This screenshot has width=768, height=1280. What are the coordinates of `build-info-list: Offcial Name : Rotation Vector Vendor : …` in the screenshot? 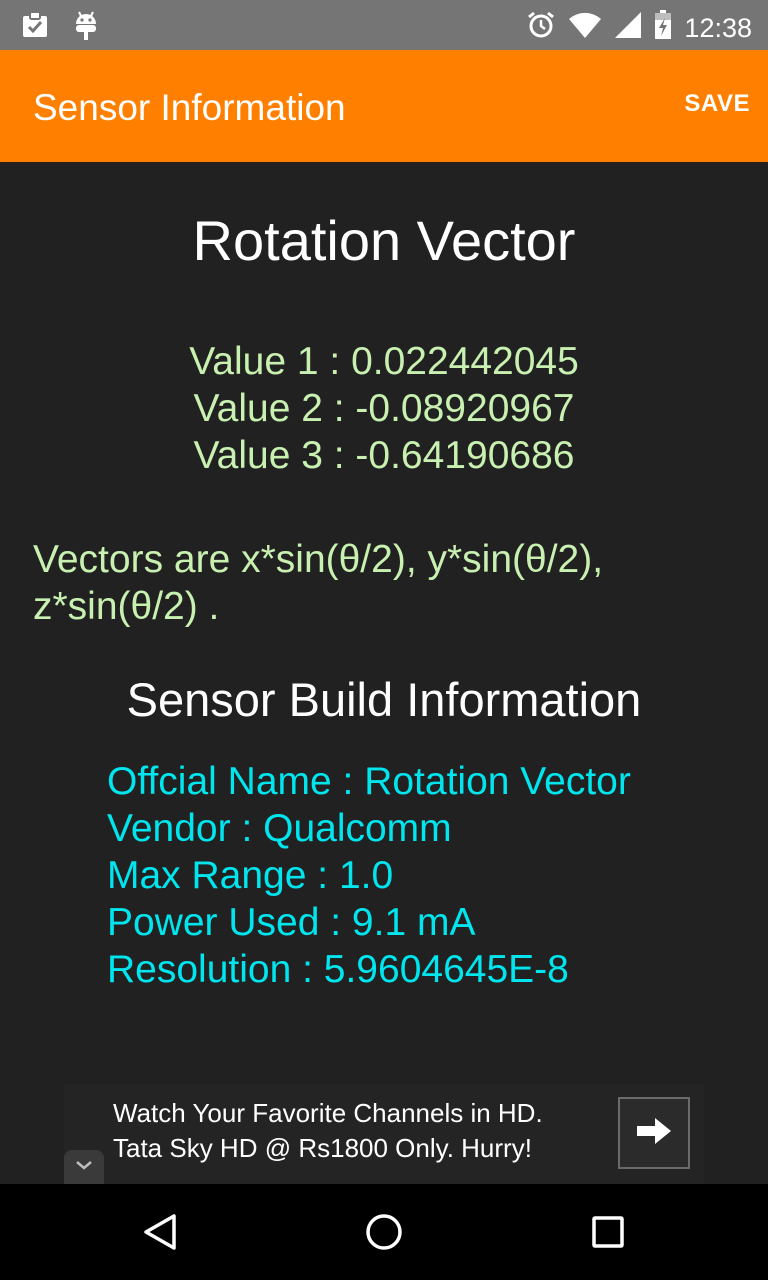 It's located at (369, 875).